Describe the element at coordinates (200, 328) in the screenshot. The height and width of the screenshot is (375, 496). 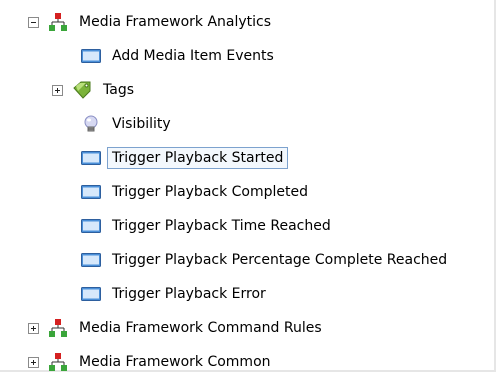
I see `tree-node-label: Media Framework Command Rules` at that location.